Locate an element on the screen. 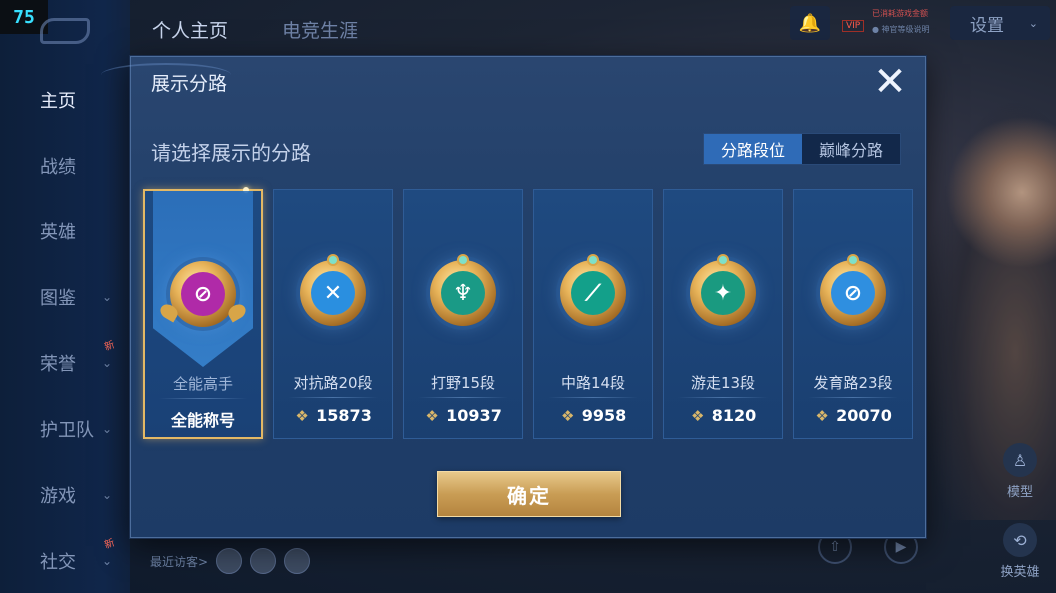 The width and height of the screenshot is (1056, 593). game-logo-icon is located at coordinates (65, 31).